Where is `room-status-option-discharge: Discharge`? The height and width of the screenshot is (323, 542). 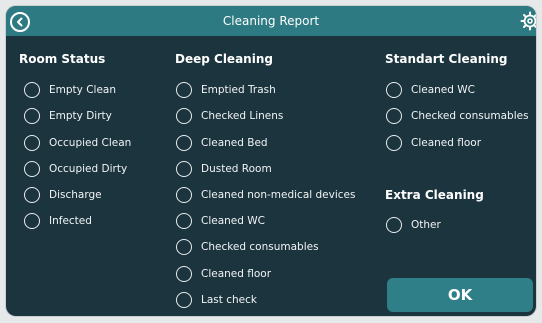
room-status-option-discharge: Discharge is located at coordinates (63, 195).